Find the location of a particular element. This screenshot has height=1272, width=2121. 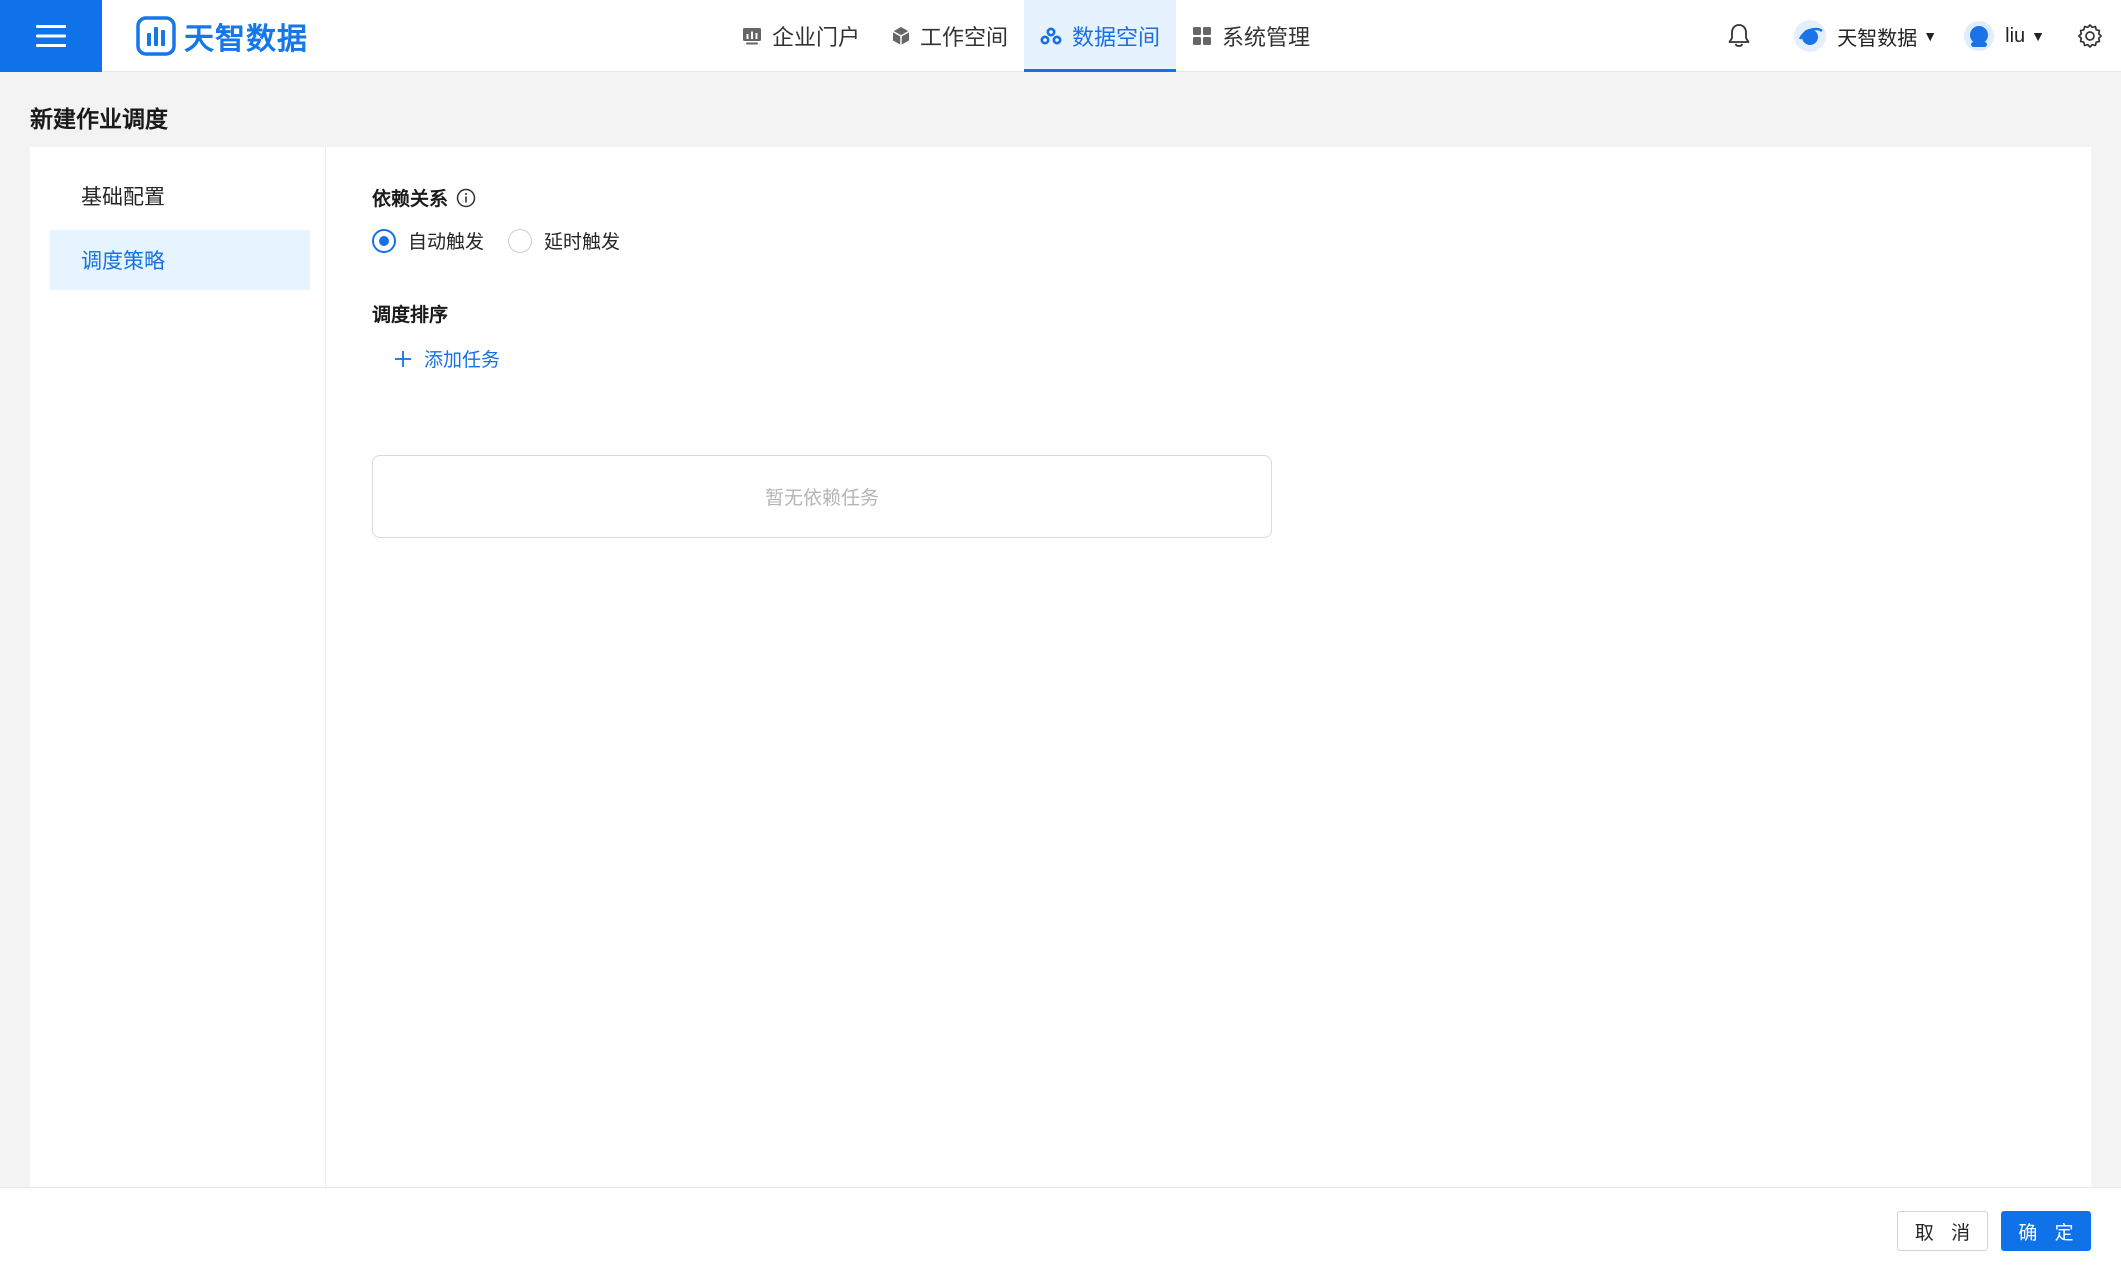

dashboard-icon is located at coordinates (752, 36).